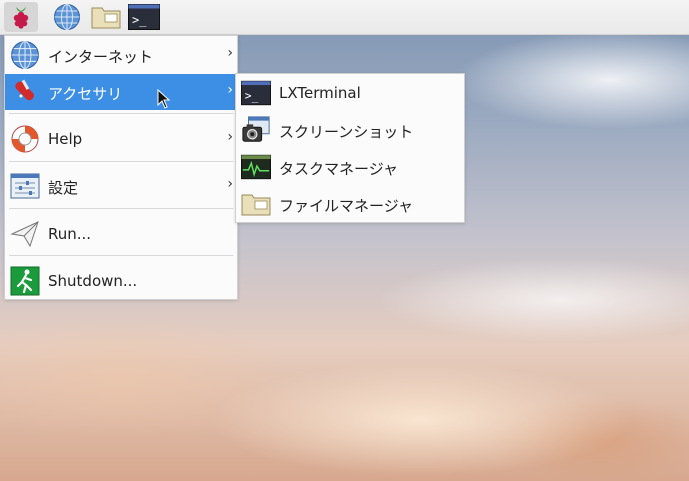 Image resolution: width=689 pixels, height=481 pixels. What do you see at coordinates (256, 130) in the screenshot?
I see `camera-icon` at bounding box center [256, 130].